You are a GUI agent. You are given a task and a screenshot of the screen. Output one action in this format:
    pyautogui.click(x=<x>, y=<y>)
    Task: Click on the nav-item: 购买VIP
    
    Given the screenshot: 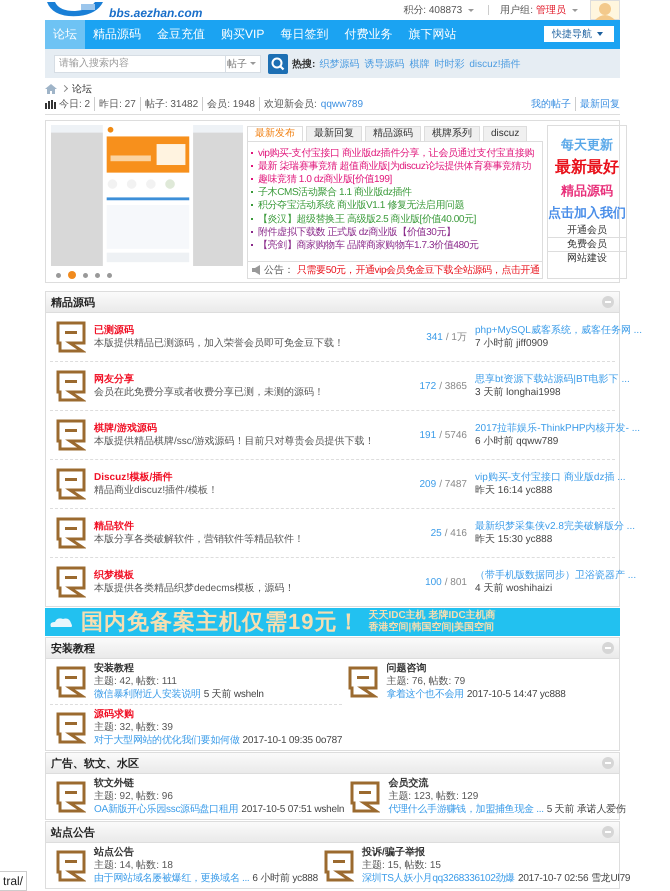 What is the action you would take?
    pyautogui.click(x=242, y=34)
    